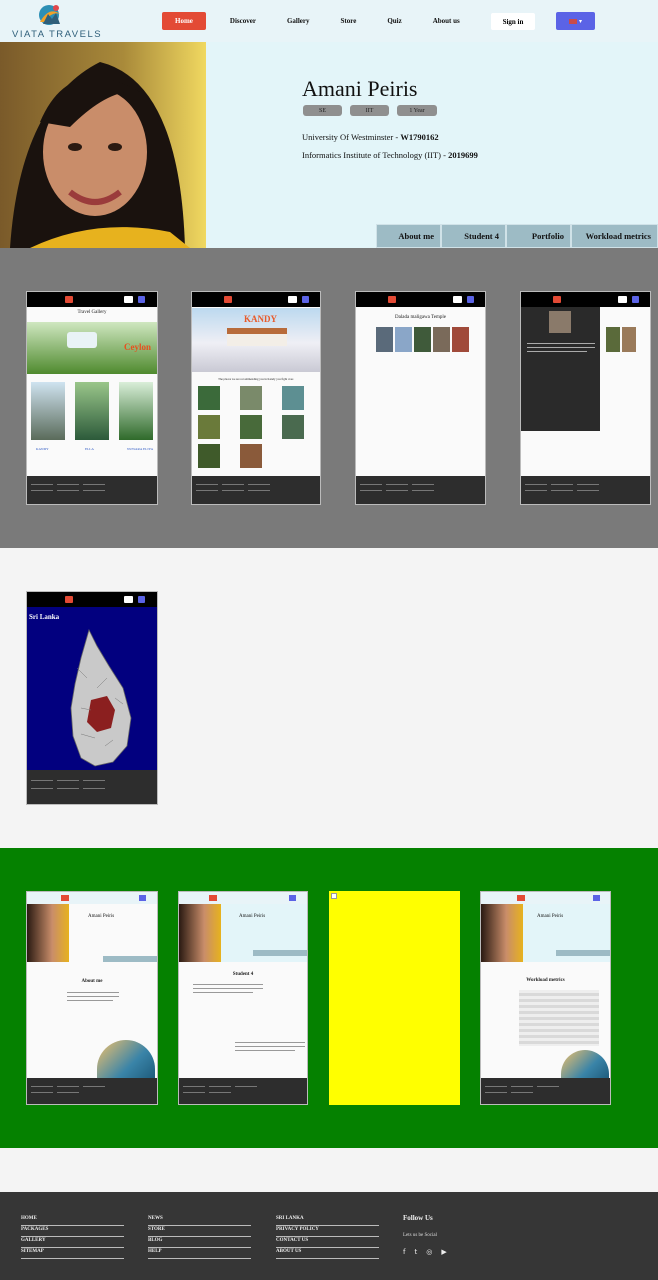 The width and height of the screenshot is (658, 1280). Describe the element at coordinates (243, 21) in the screenshot. I see `nav-discover: Discover` at that location.